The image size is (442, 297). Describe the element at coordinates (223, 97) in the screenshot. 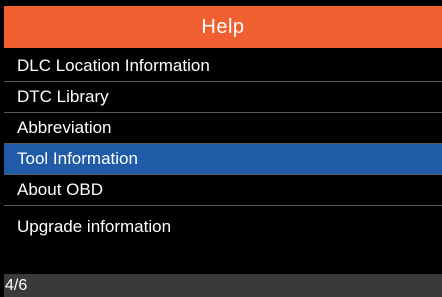

I see `menu-item-dtc-library: DTC Library` at that location.